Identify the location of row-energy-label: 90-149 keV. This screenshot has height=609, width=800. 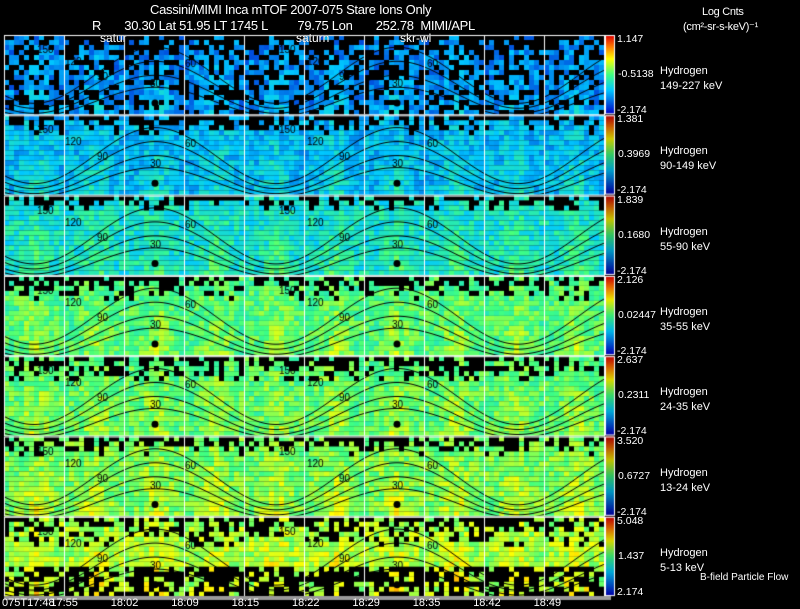
(688, 166).